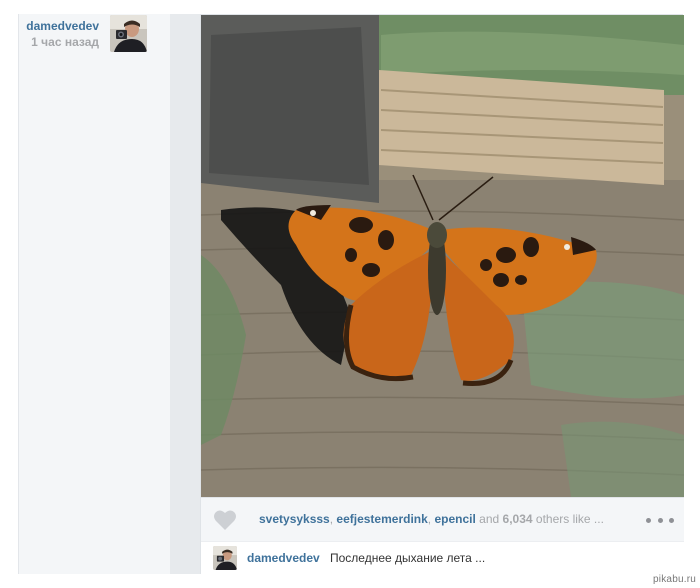 Image resolution: width=700 pixels, height=588 pixels. I want to click on caption-avatar, so click(225, 558).